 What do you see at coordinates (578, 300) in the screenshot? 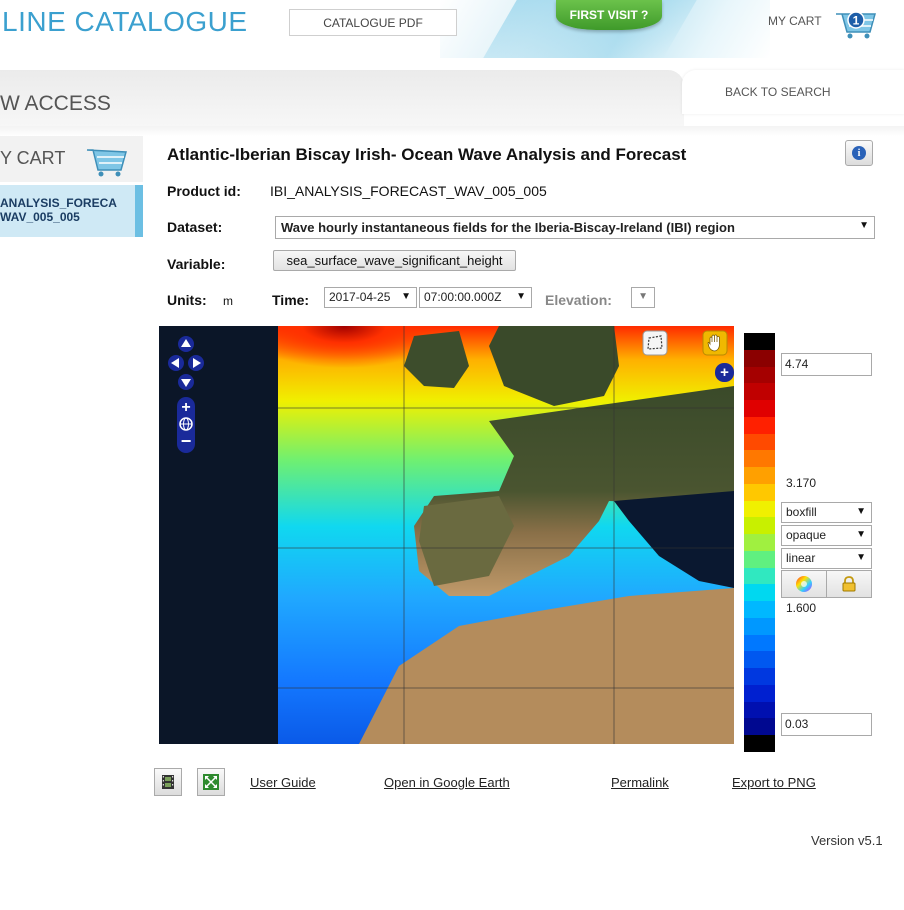
I see `elevation-label: Elevation:` at bounding box center [578, 300].